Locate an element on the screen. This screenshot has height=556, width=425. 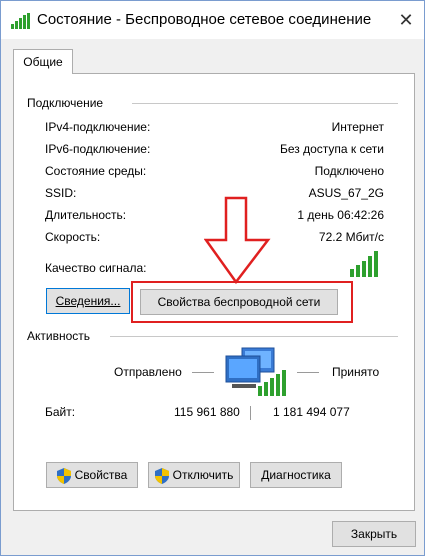
media-state-label: Состояние среды: is located at coordinates (96, 171).